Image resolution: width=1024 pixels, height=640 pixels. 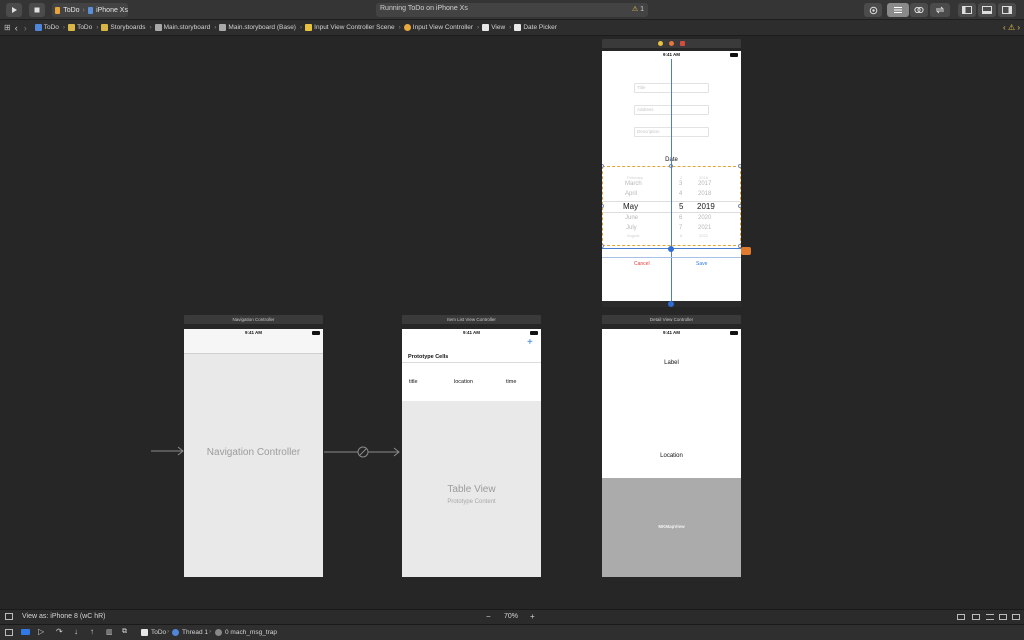 What do you see at coordinates (671, 453) in the screenshot?
I see `detail-view-controller: 9:41 AM Label Location MKMapView` at bounding box center [671, 453].